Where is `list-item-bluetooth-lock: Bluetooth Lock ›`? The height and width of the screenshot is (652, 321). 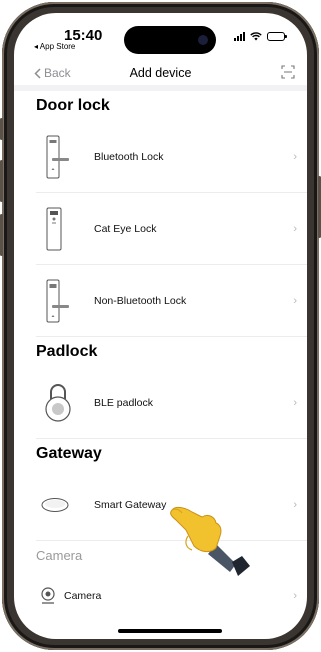
list-item-bluetooth-lock: Bluetooth Lock › is located at coordinates (171, 157).